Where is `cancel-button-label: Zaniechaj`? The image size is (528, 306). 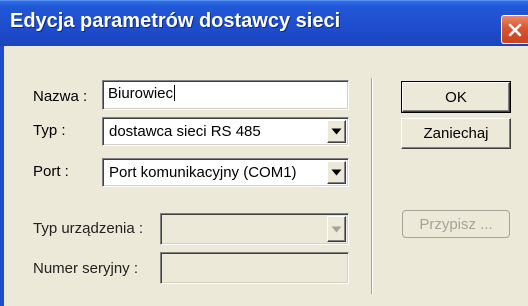 cancel-button-label: Zaniechaj is located at coordinates (456, 133).